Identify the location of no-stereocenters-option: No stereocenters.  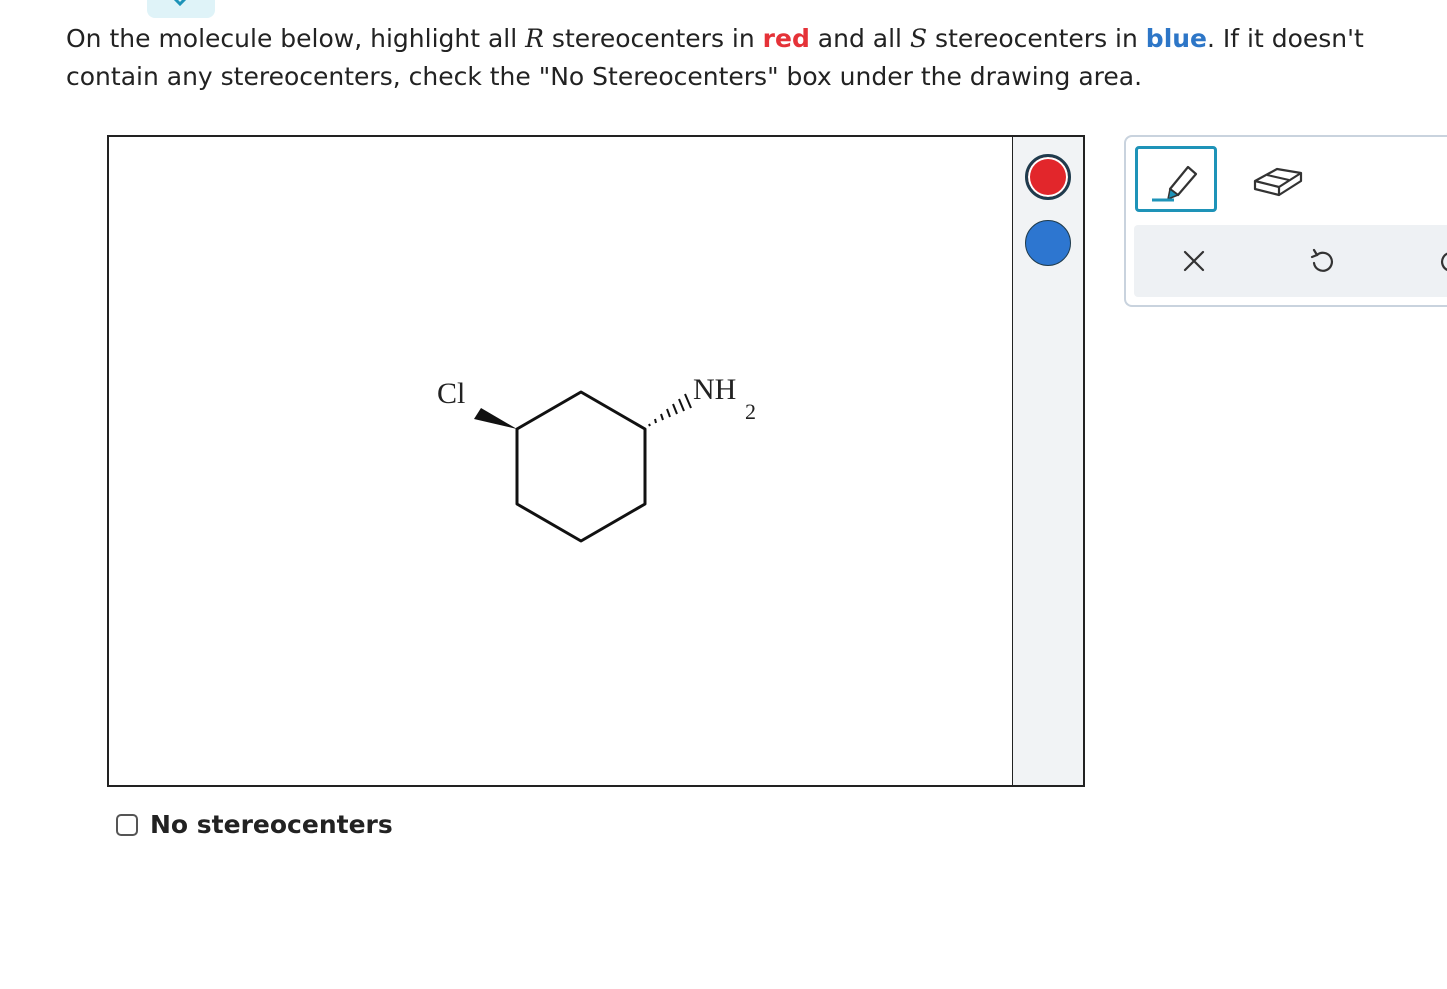
(254, 824).